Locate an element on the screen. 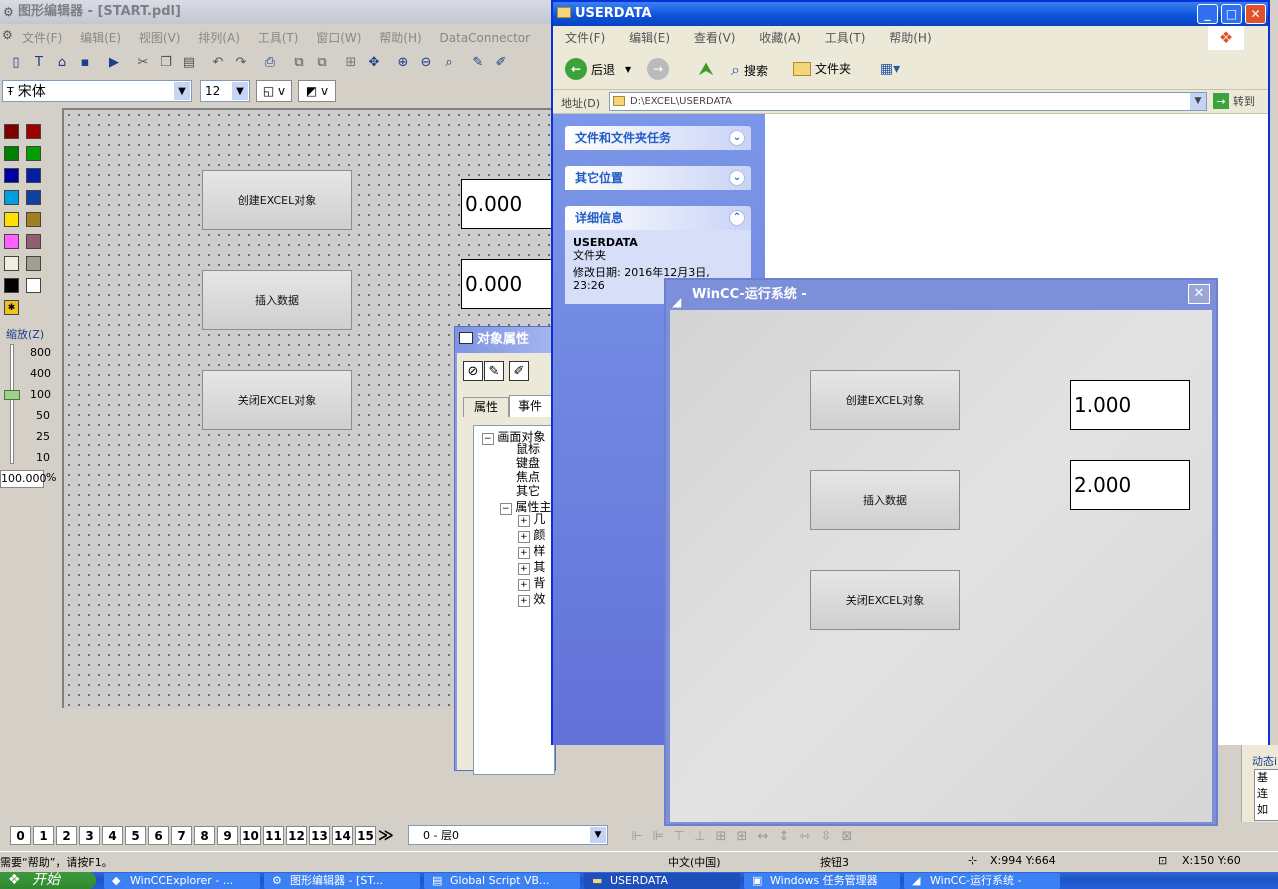 The height and width of the screenshot is (889, 1278). taskbar-item-wincc-runtime: ◢ WinCC-运行系统 - is located at coordinates (982, 881).